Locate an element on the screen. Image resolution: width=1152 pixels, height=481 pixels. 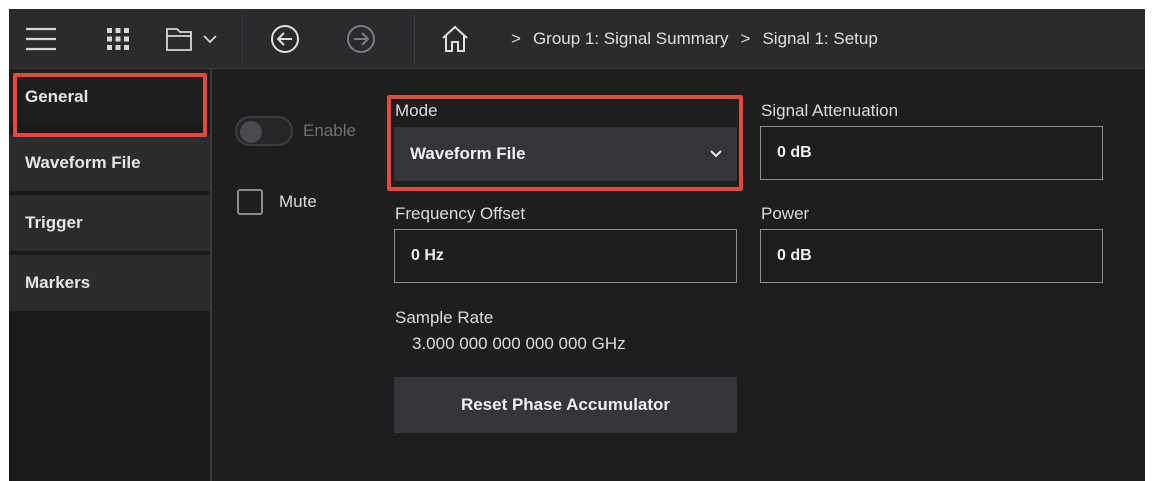
sidebar-item-trigger: Trigger is located at coordinates (109, 224).